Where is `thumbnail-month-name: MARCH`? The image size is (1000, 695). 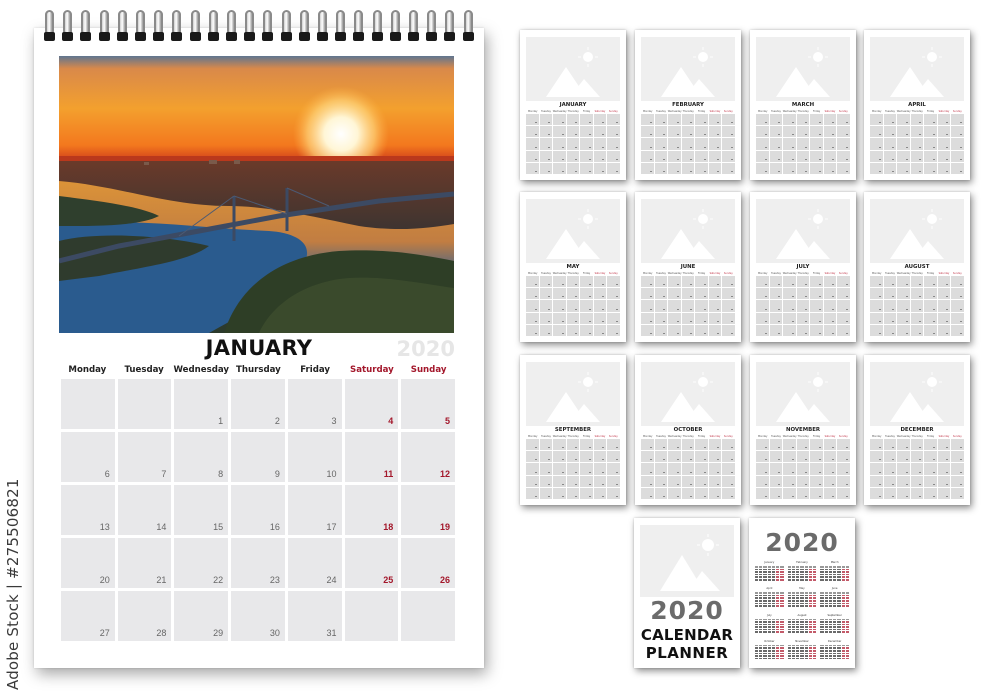 thumbnail-month-name: MARCH is located at coordinates (803, 105).